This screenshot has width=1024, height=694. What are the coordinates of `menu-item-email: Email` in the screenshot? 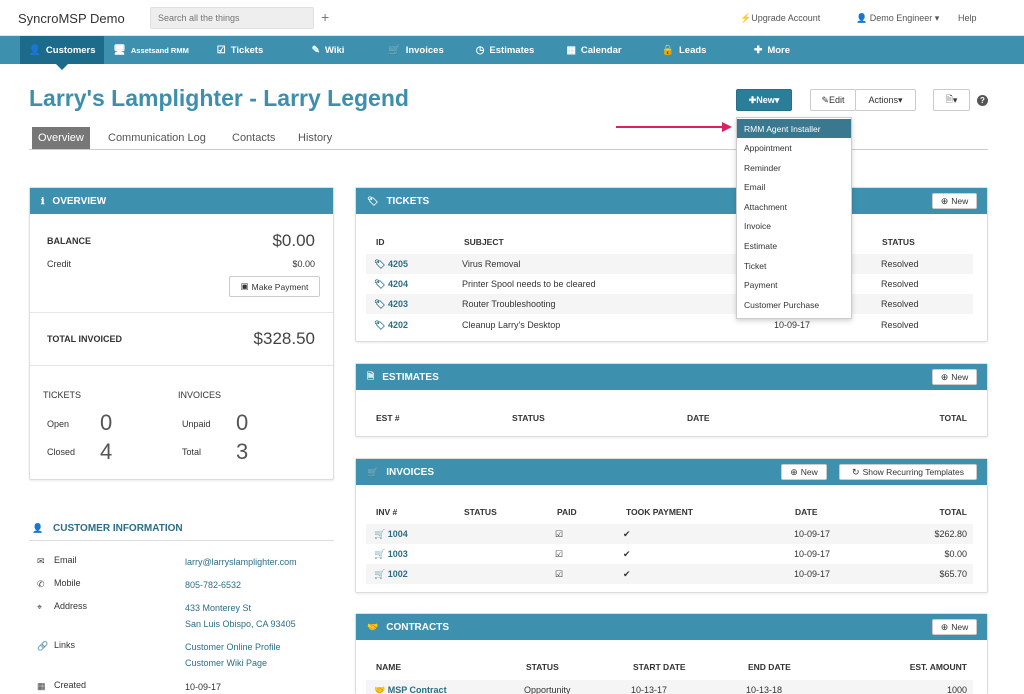 It's located at (794, 186).